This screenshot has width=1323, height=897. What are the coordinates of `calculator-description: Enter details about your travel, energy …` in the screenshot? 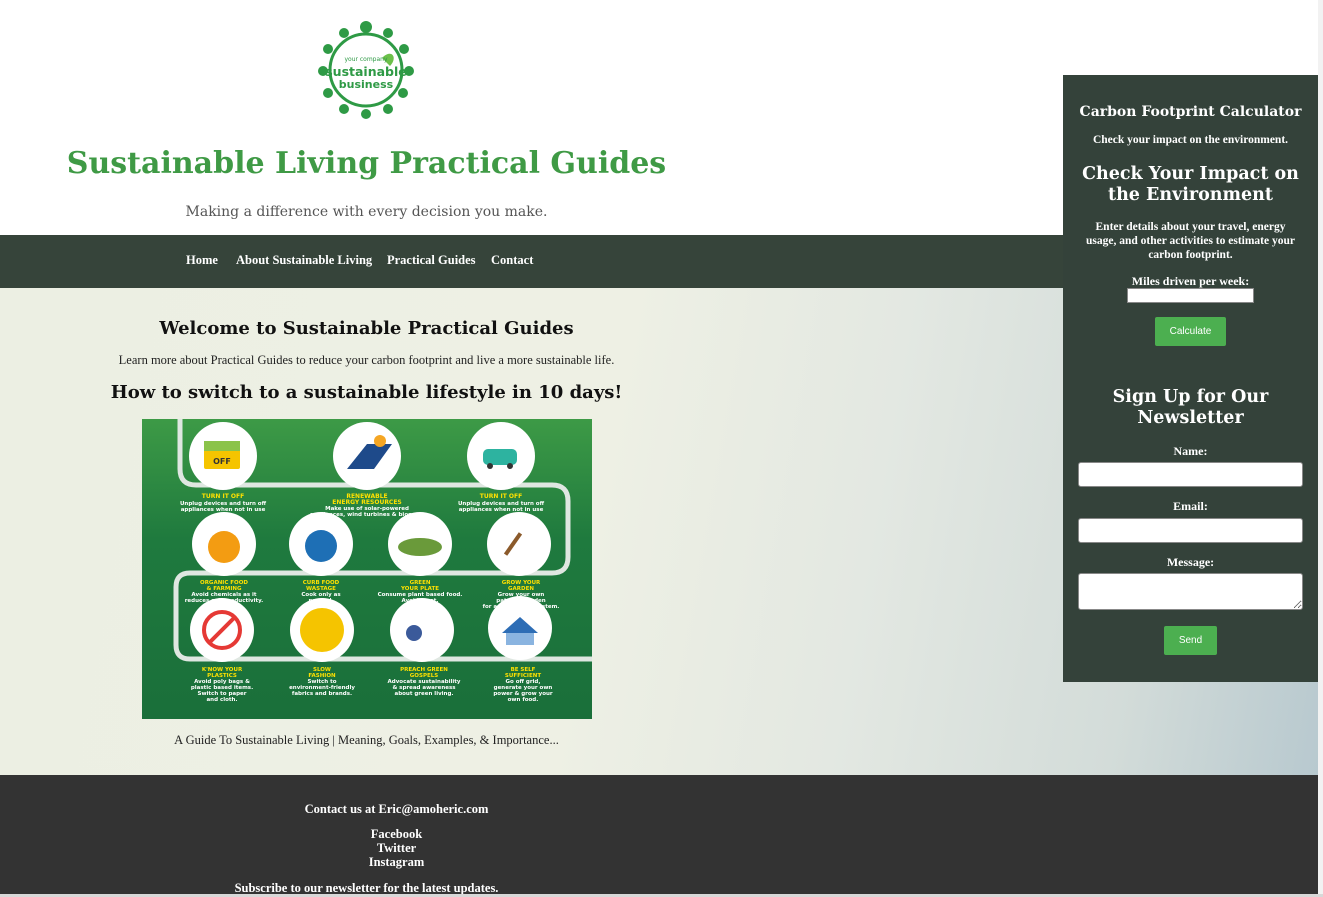 It's located at (1190, 241).